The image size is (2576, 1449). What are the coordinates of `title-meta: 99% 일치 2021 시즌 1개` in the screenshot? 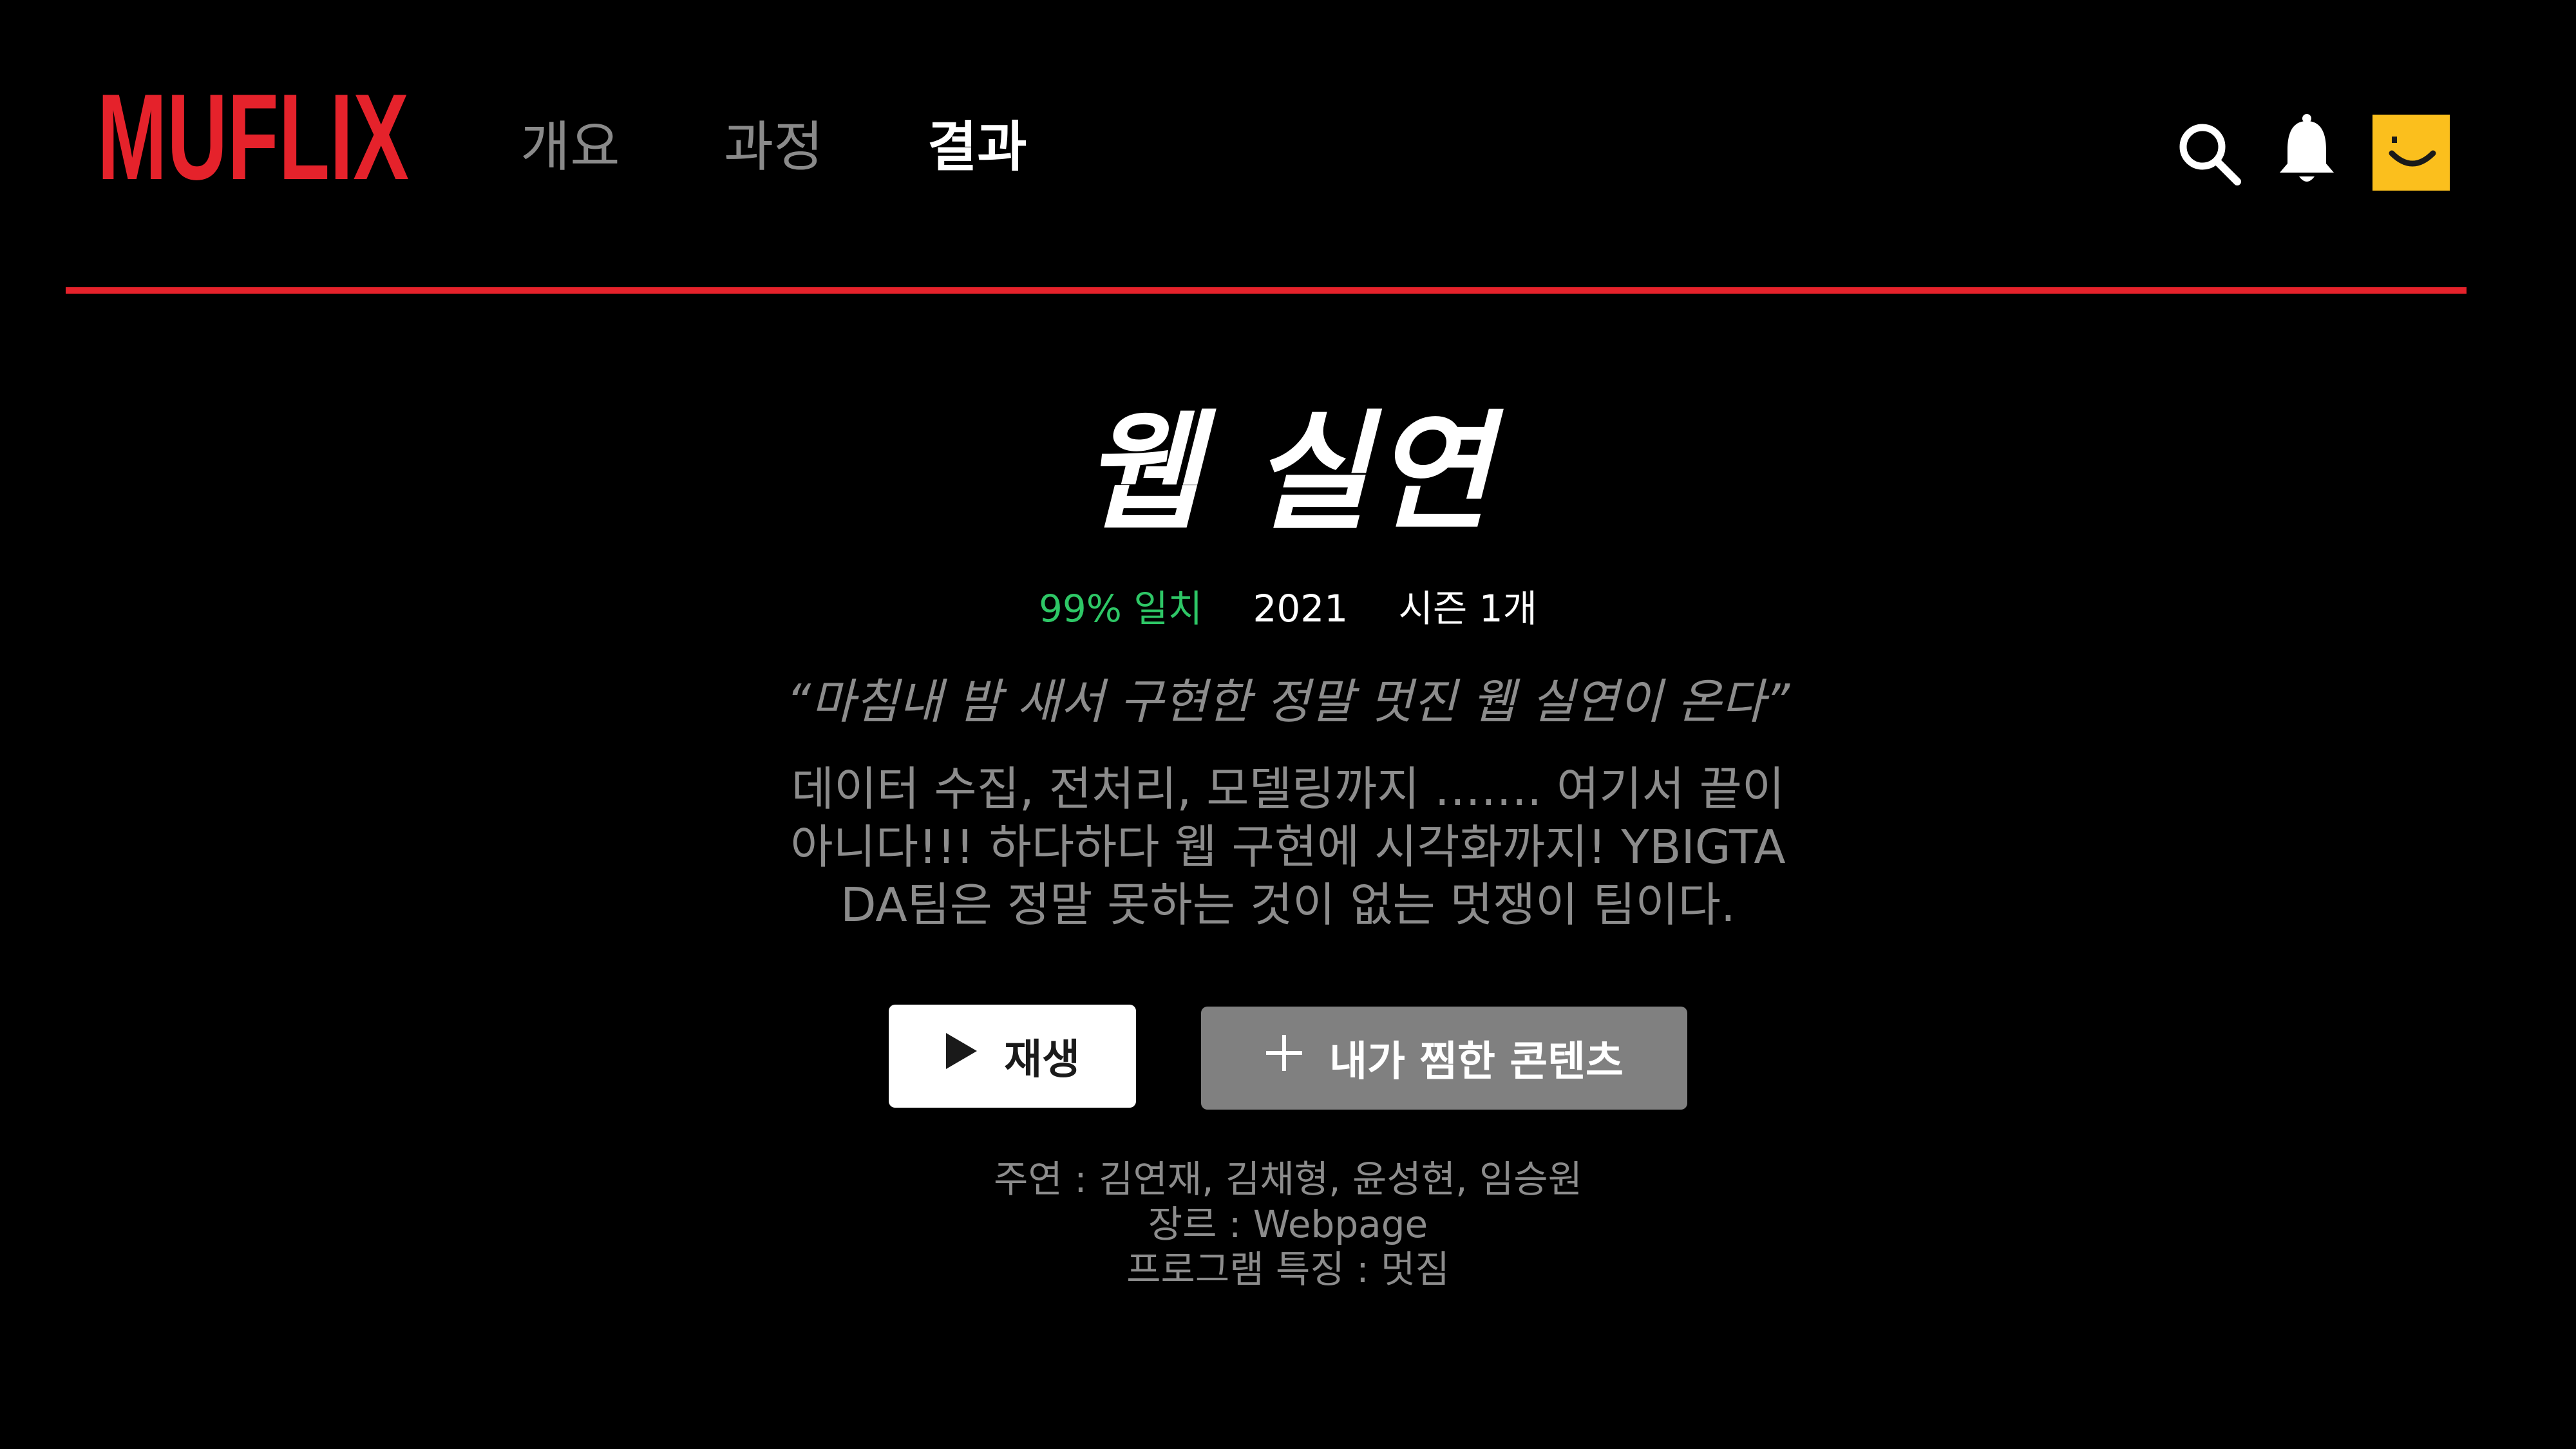 It's located at (1288, 609).